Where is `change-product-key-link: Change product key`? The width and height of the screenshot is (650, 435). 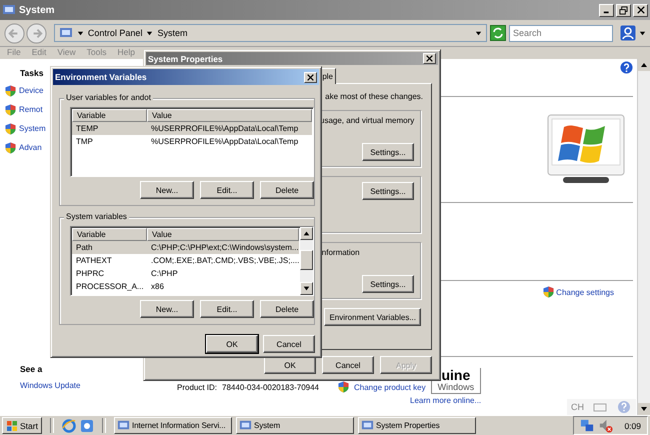
change-product-key-link: Change product key is located at coordinates (390, 387).